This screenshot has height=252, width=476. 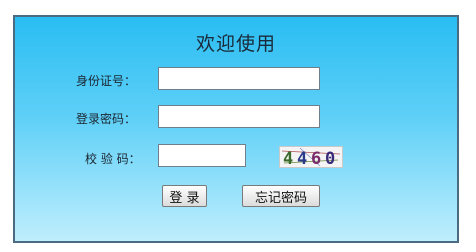 I want to click on forgot-password-button: 忘记密码, so click(x=281, y=196).